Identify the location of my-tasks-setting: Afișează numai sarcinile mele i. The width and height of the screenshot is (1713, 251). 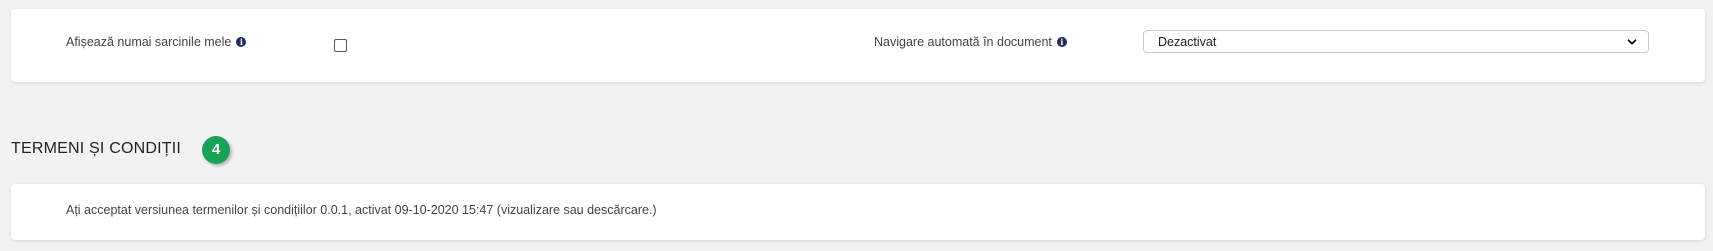
(156, 42).